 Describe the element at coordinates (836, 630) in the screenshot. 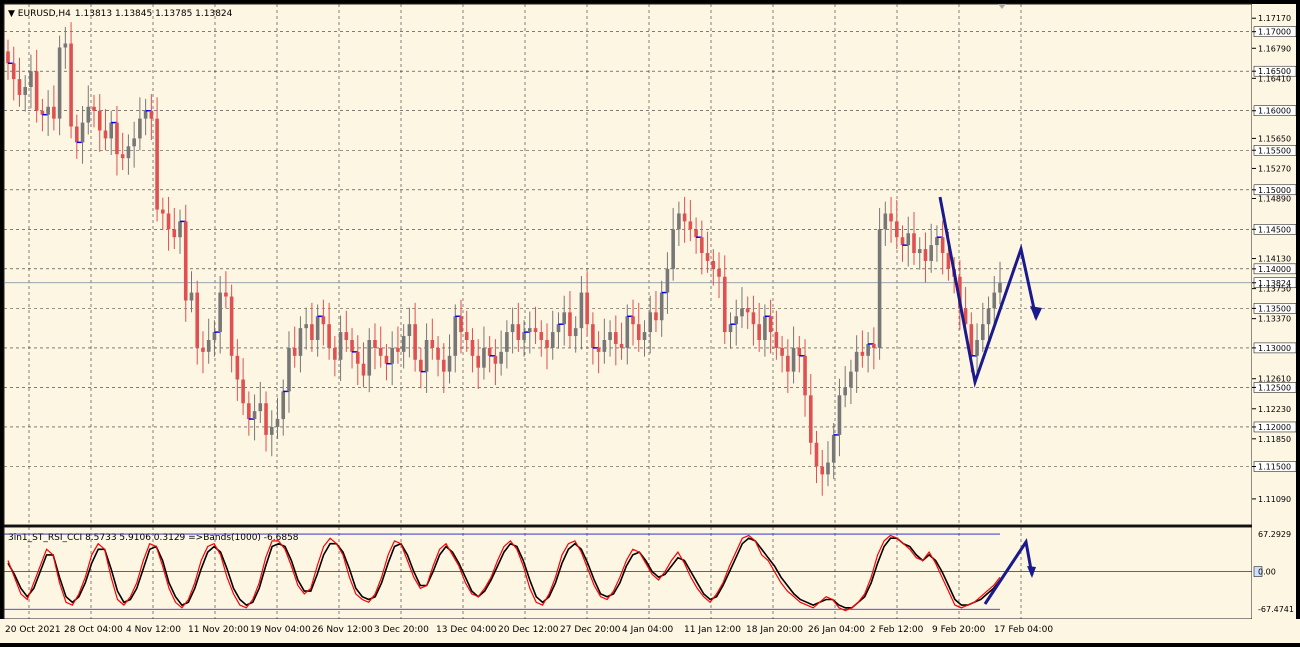

I see `time-label: 26 Jan 04:00` at that location.